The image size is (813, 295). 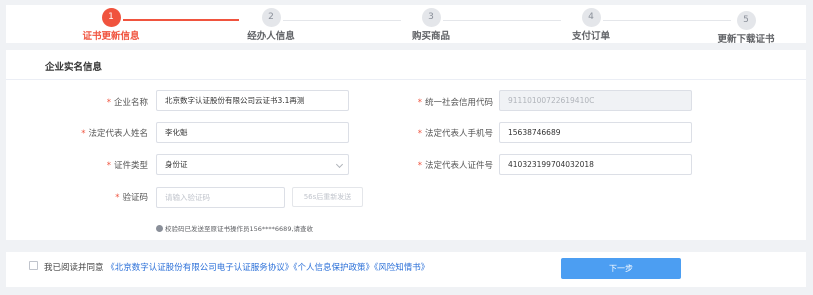 What do you see at coordinates (595, 100) in the screenshot?
I see `credit-code-input: 91110100722619410C` at bounding box center [595, 100].